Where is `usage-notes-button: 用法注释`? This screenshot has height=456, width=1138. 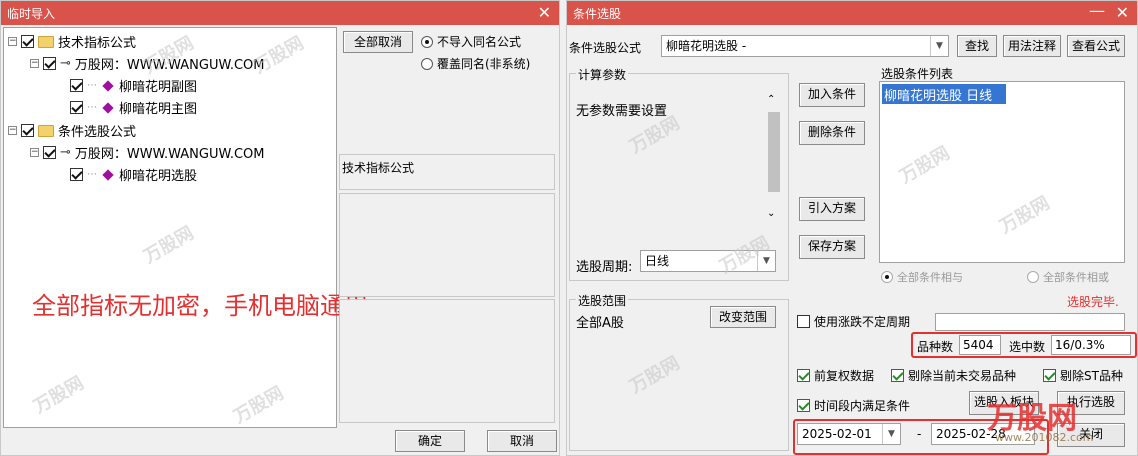 usage-notes-button: 用法注释 is located at coordinates (1032, 46).